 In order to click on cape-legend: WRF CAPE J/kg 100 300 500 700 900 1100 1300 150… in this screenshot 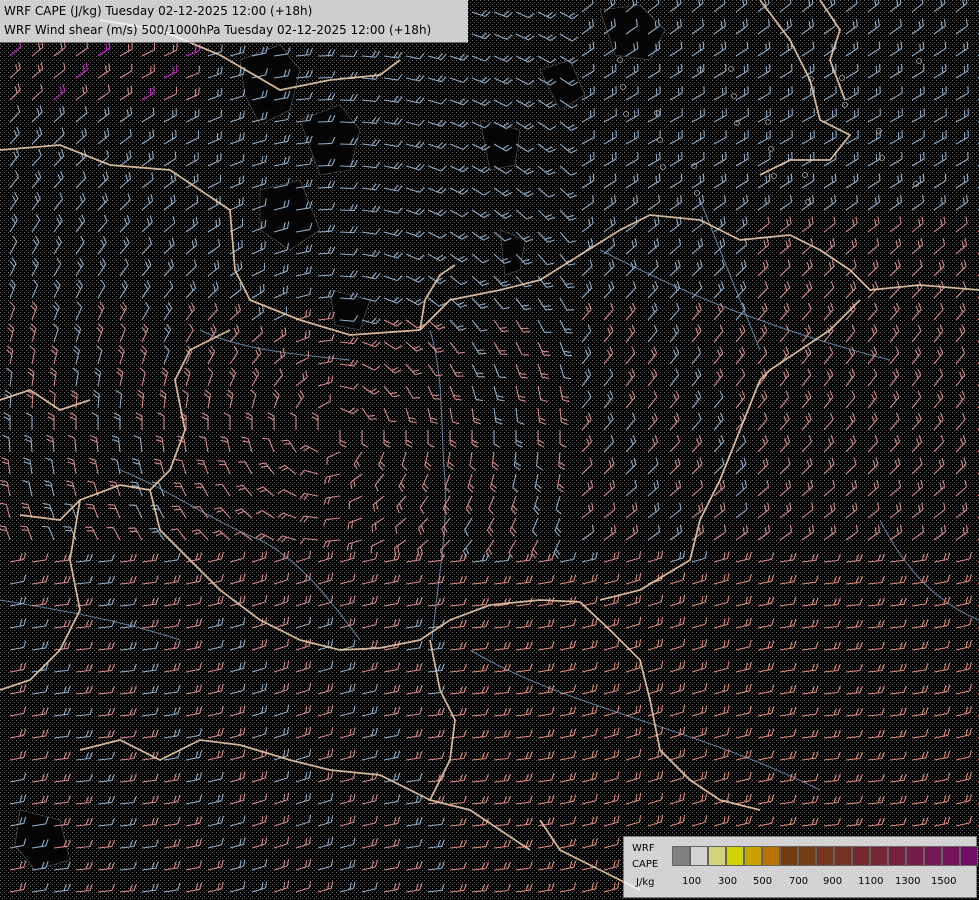, I will do `click(800, 867)`.